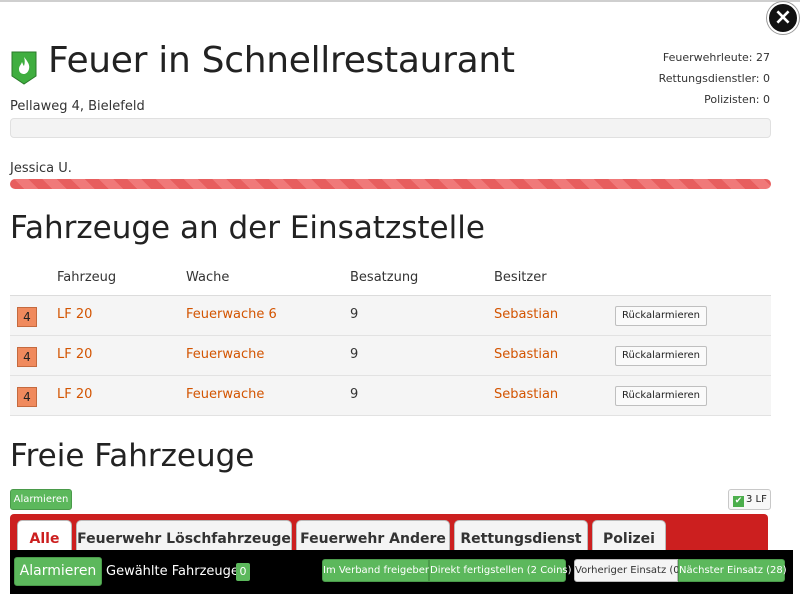  I want to click on column-vehicle: Fahrzeug, so click(87, 277).